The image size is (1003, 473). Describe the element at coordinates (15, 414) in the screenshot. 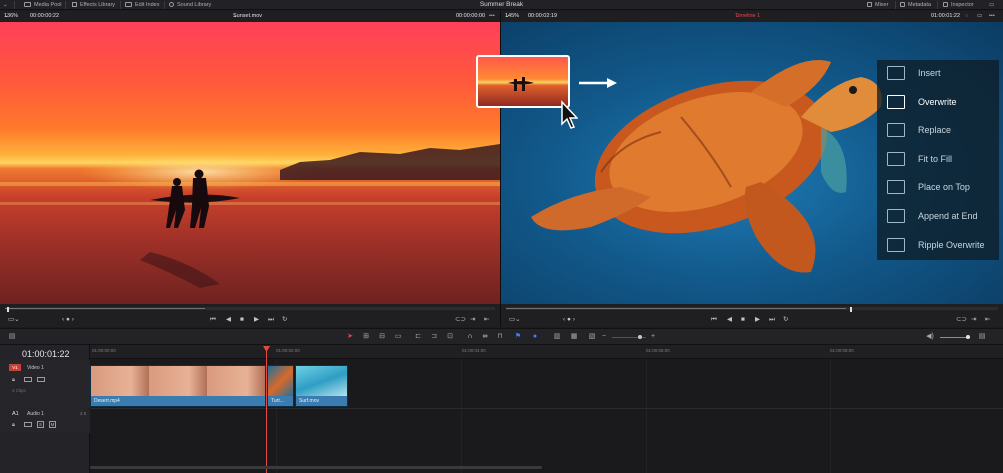

I see `a1-track-badge: A1` at that location.